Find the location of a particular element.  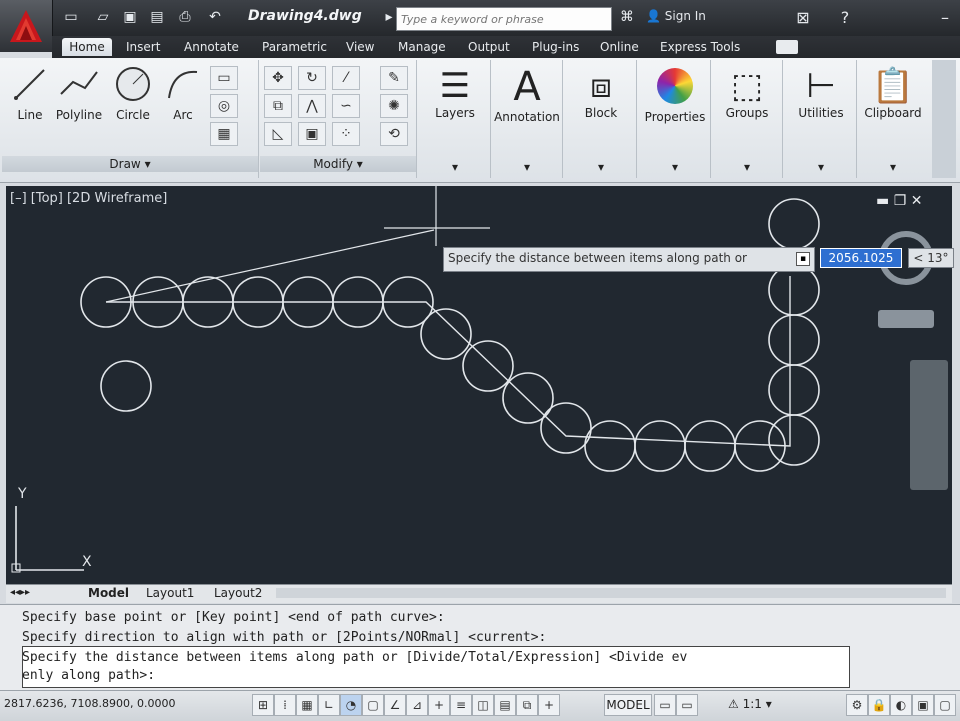

quick-view-drawings-icon: ▭ is located at coordinates (687, 705).